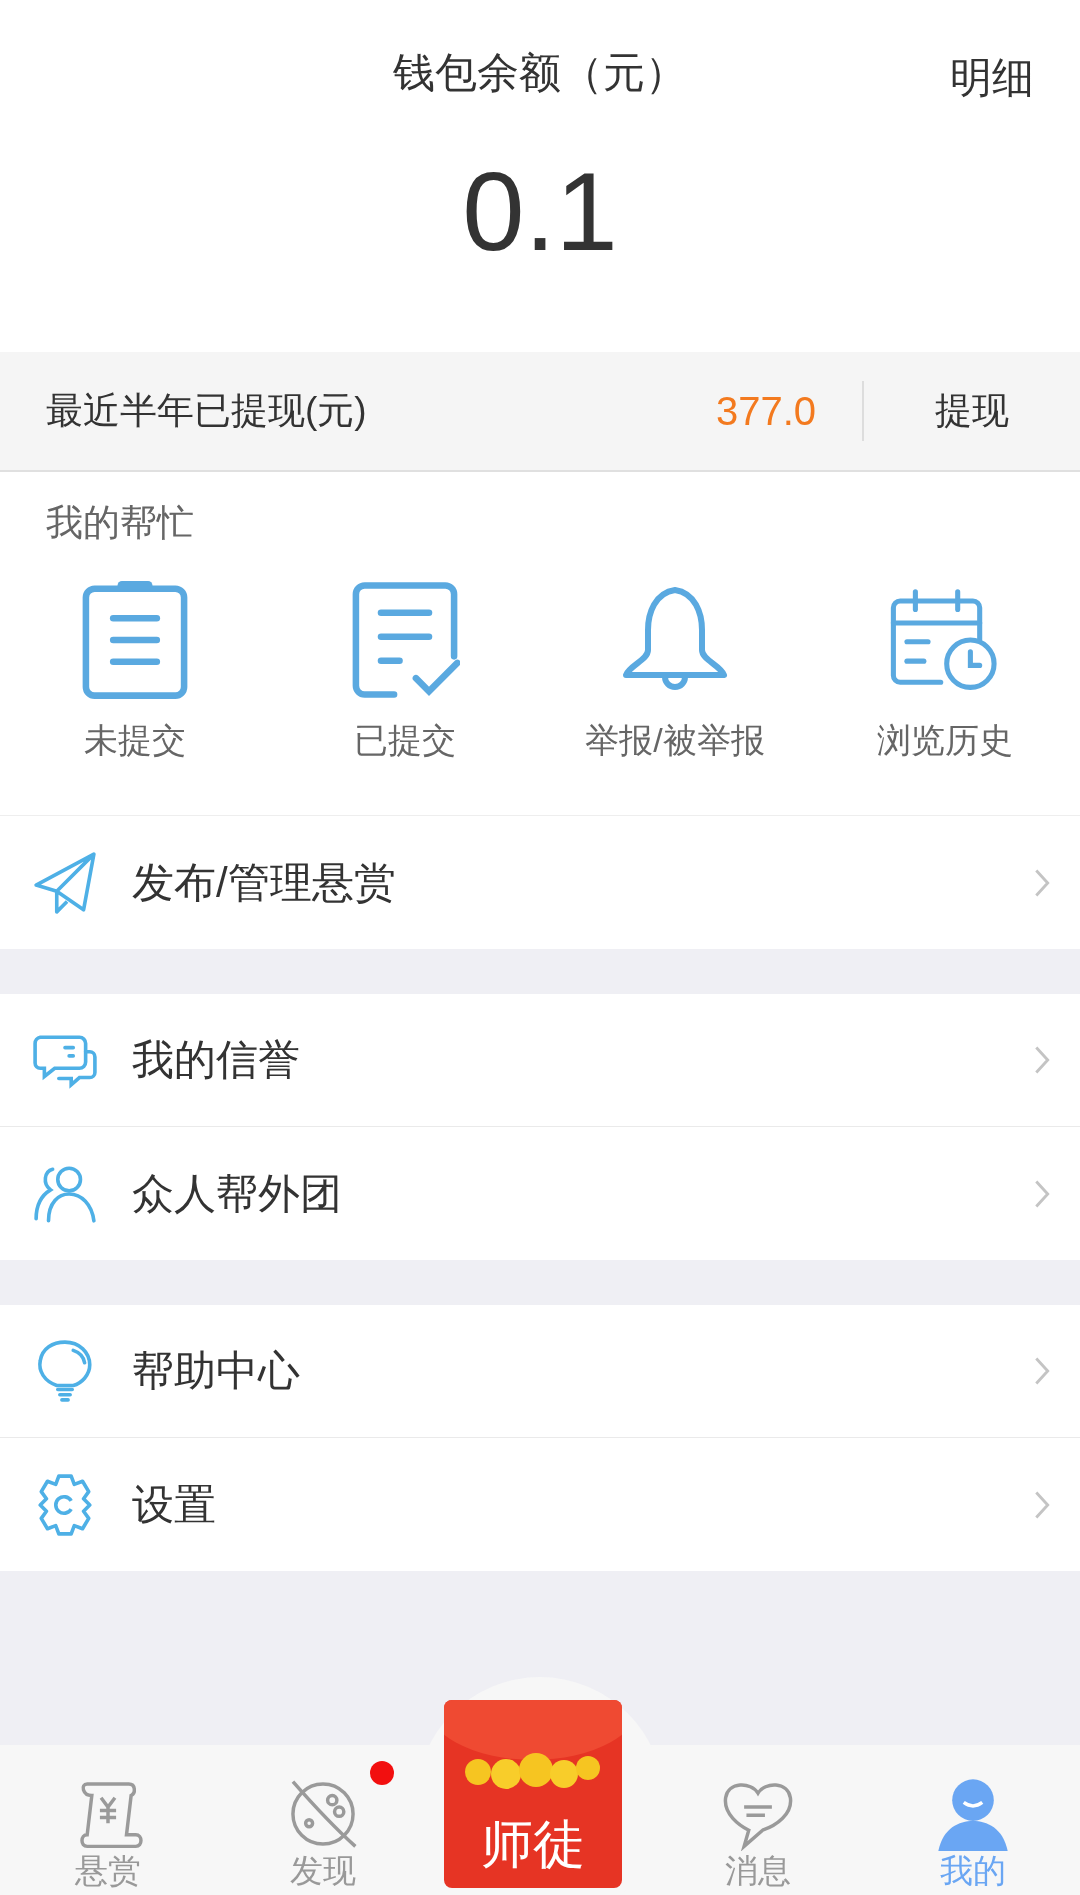 The image size is (1080, 1895). I want to click on paper-plane-icon, so click(65, 882).